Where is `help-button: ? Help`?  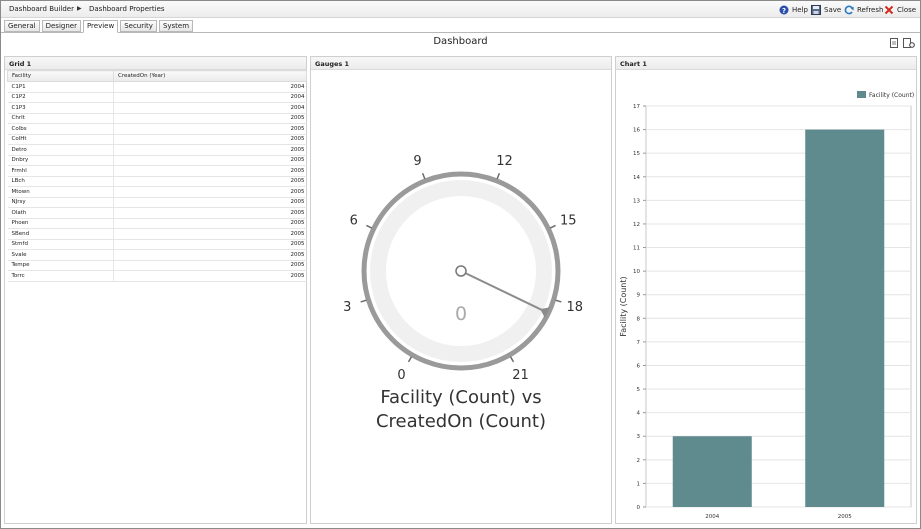 help-button: ? Help is located at coordinates (793, 9).